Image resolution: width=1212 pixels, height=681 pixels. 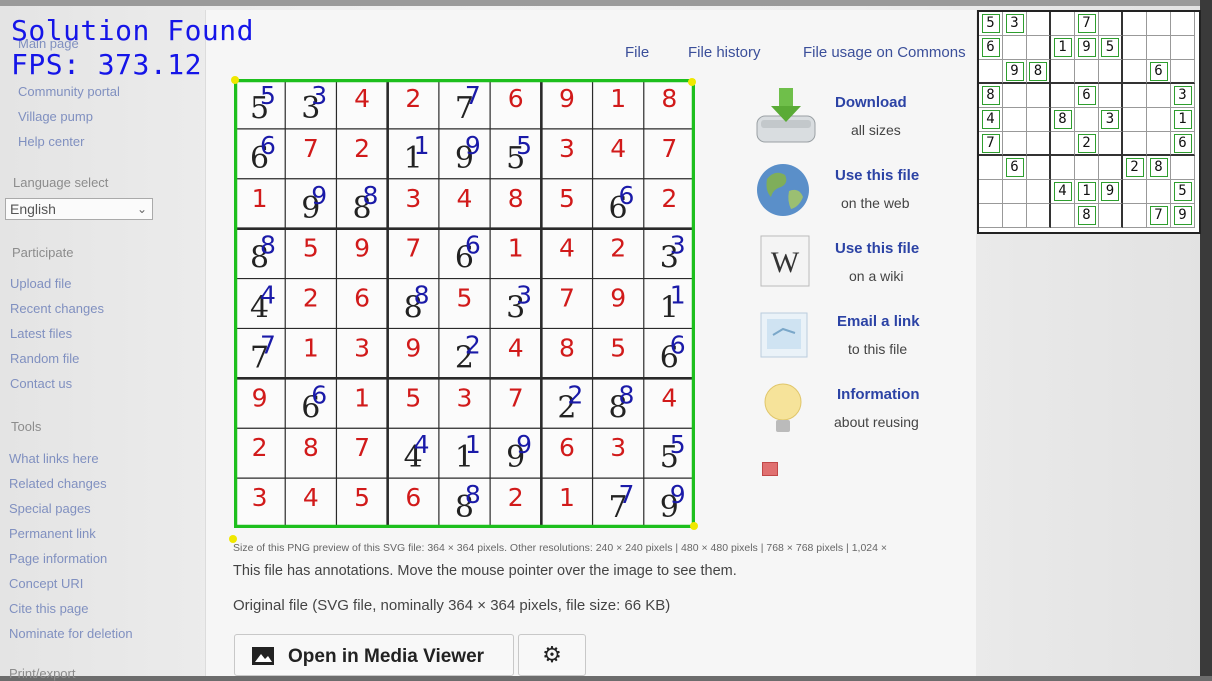 I want to click on download-icon, so click(x=786, y=115).